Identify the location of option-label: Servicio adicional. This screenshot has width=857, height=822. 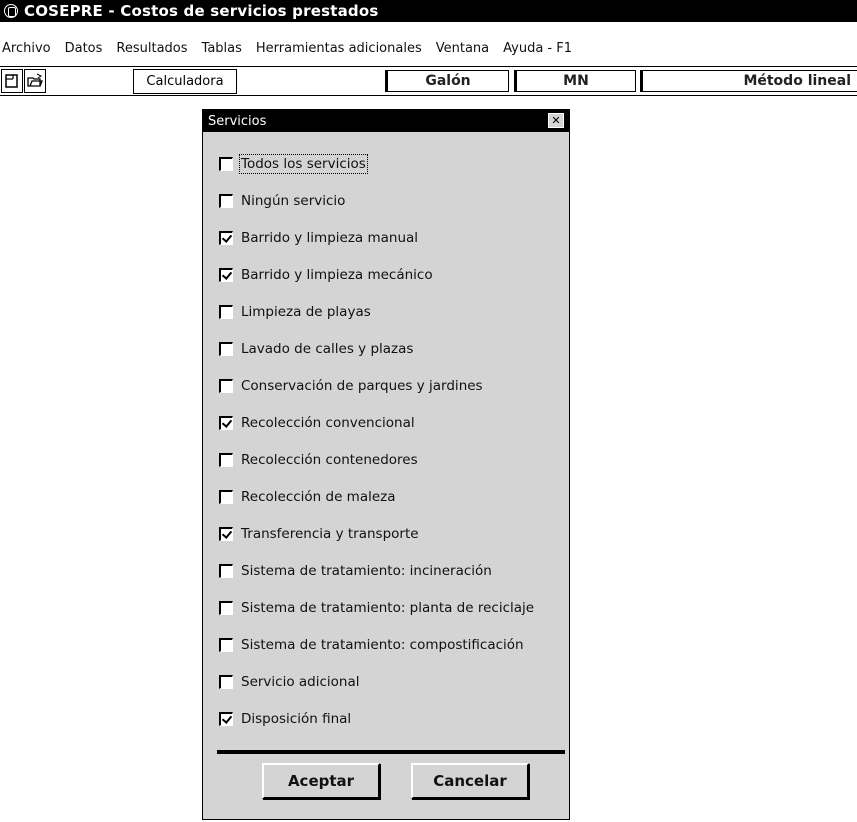
(300, 681).